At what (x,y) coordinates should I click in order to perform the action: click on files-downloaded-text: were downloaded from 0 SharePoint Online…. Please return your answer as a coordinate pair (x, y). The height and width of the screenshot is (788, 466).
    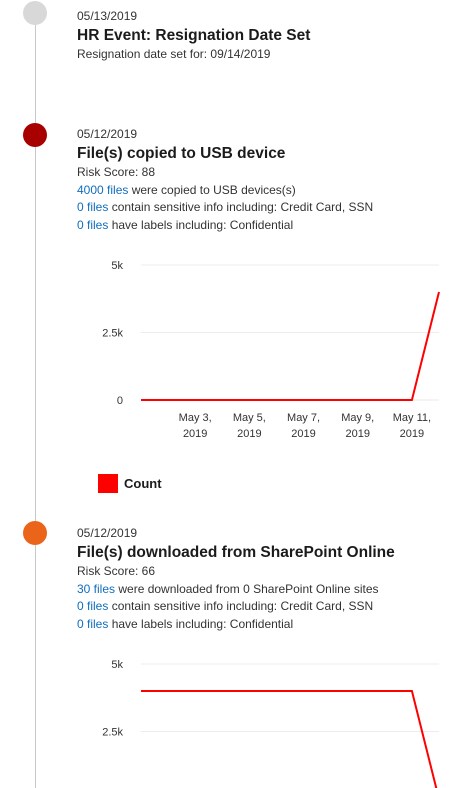
    Looking at the image, I should click on (247, 588).